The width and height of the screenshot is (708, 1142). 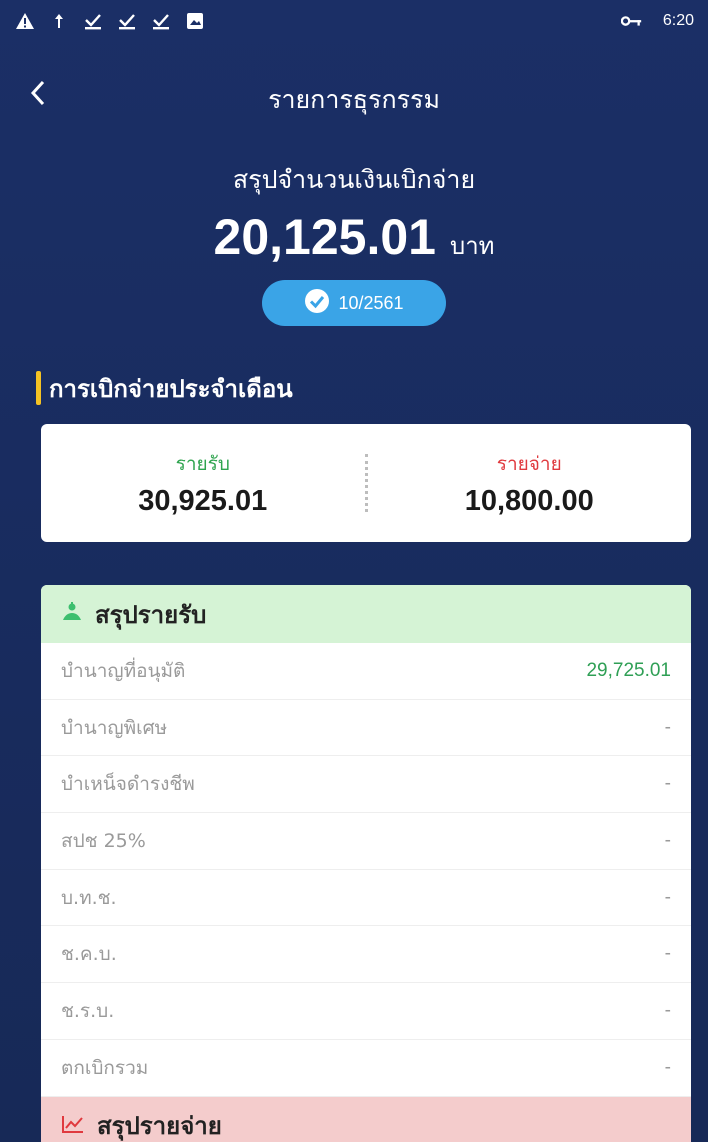 What do you see at coordinates (371, 302) in the screenshot?
I see `period-text: 10/2561` at bounding box center [371, 302].